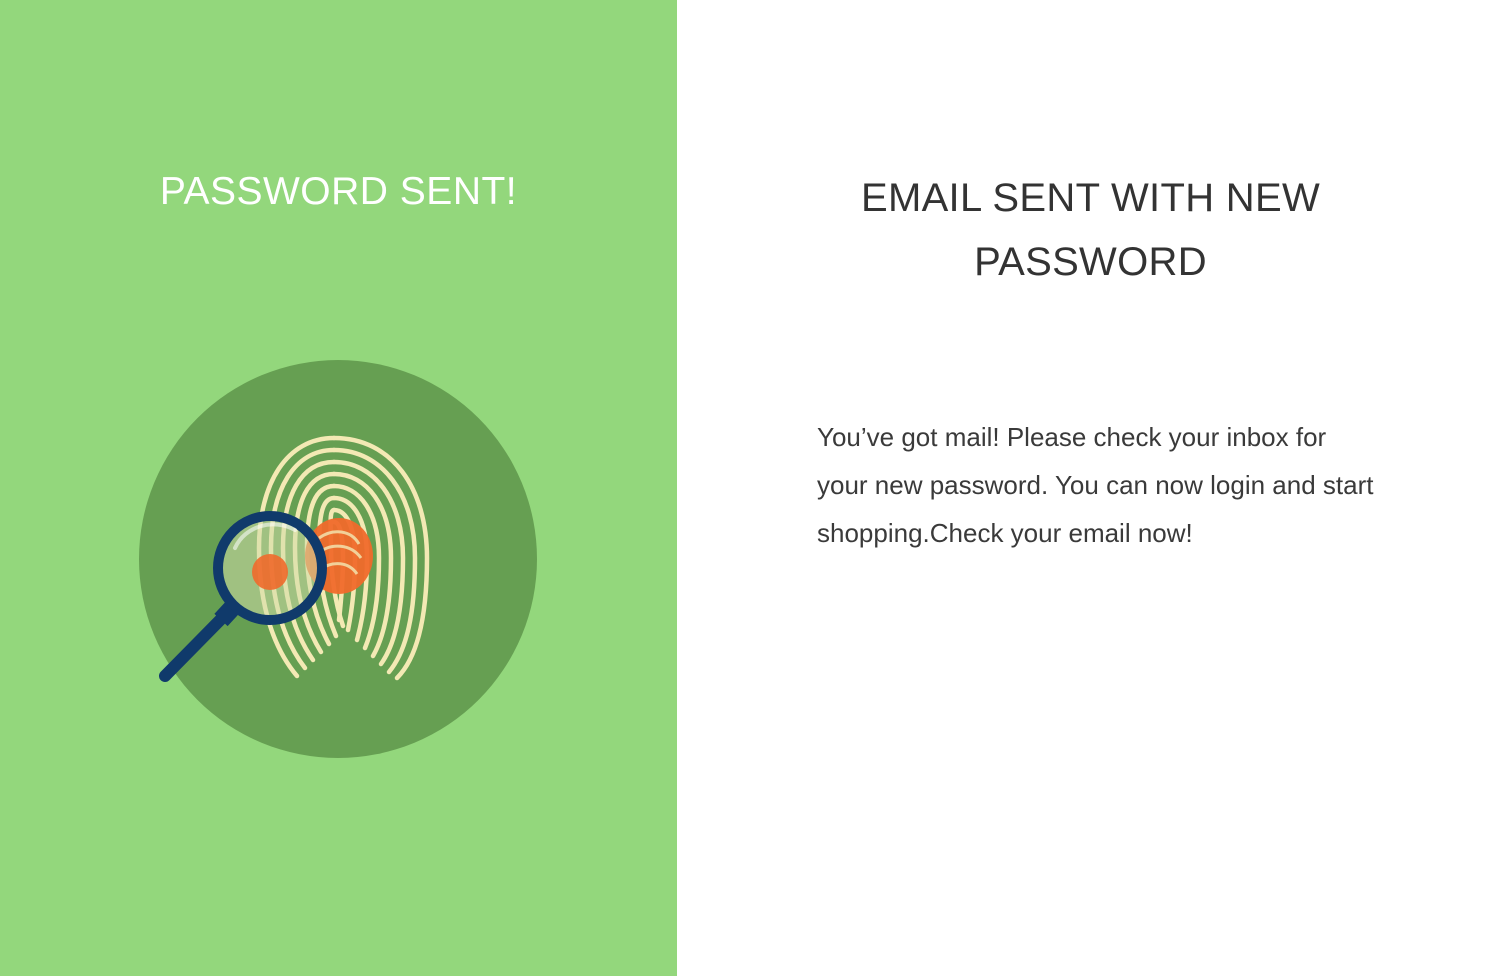 The width and height of the screenshot is (1504, 976). I want to click on left-panel-title: PASSWORD SENT!, so click(338, 191).